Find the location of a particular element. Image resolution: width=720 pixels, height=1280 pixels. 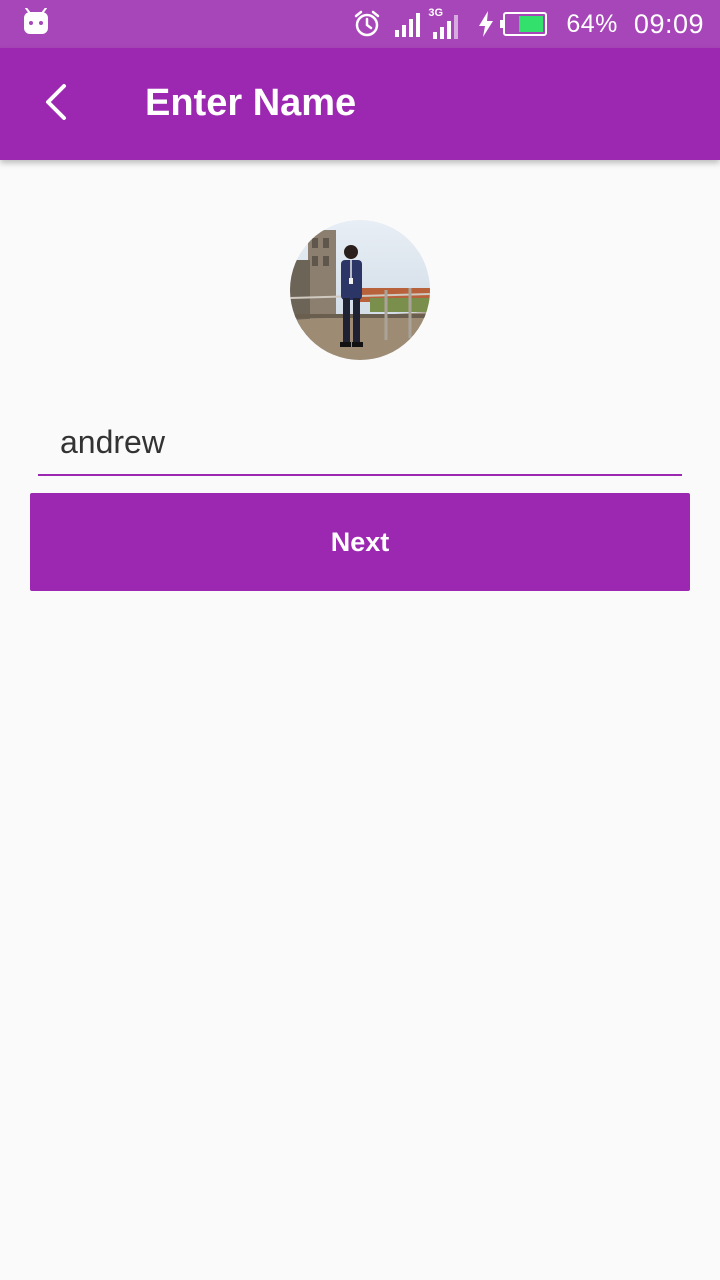

profile-photo is located at coordinates (360, 290).